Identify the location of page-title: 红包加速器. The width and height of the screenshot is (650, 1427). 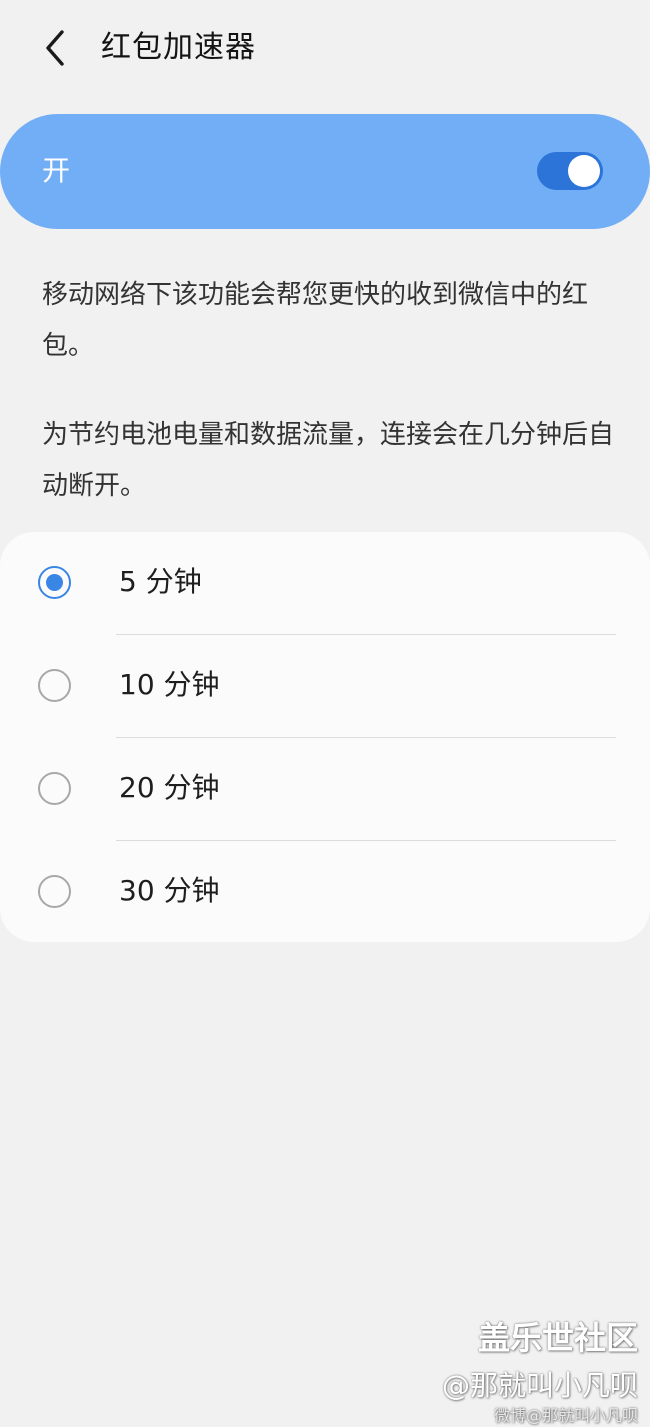
(178, 47).